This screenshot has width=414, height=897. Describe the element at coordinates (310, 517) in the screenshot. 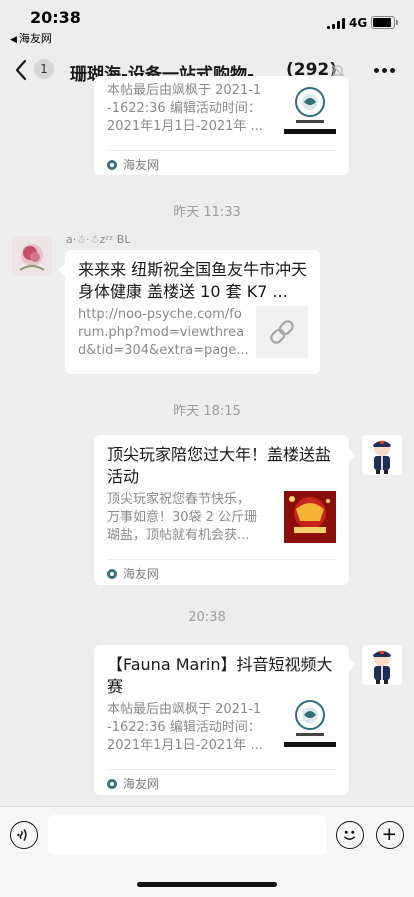

I see `card-thumbnail-new-year-poster` at that location.